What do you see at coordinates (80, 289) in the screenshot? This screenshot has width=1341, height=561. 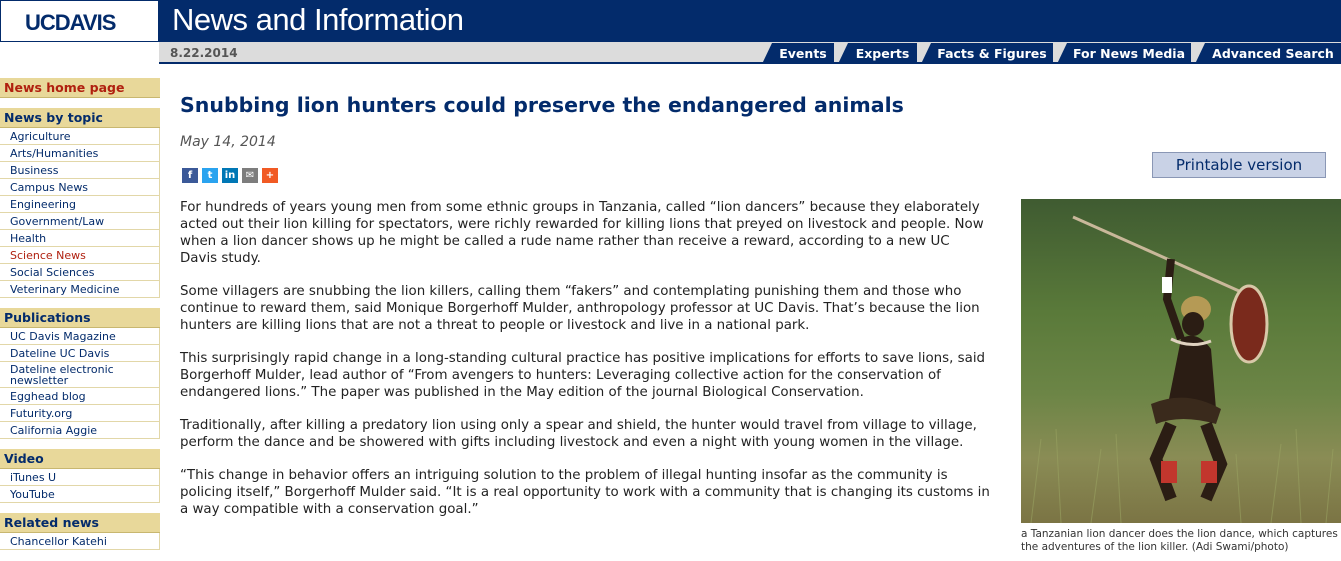 I see `topic-veterinary-medicine: Veterinary Medicine` at bounding box center [80, 289].